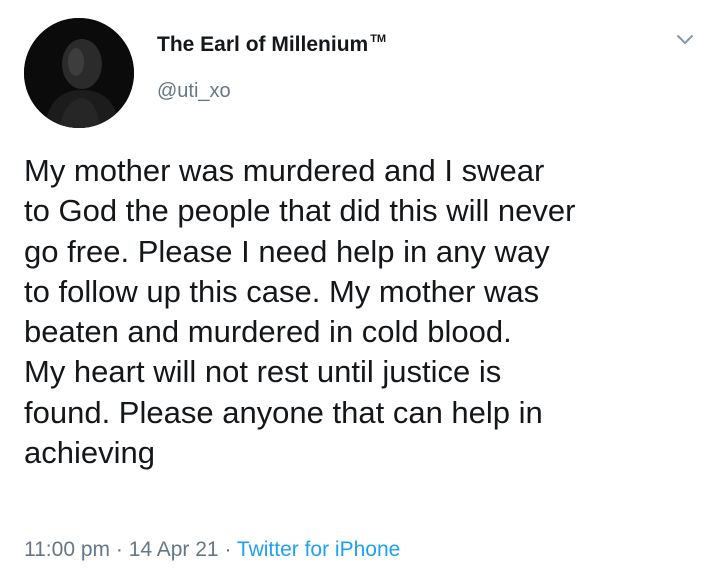  I want to click on tweet-text-line: My mother was murdered and I swear, so click(284, 170).